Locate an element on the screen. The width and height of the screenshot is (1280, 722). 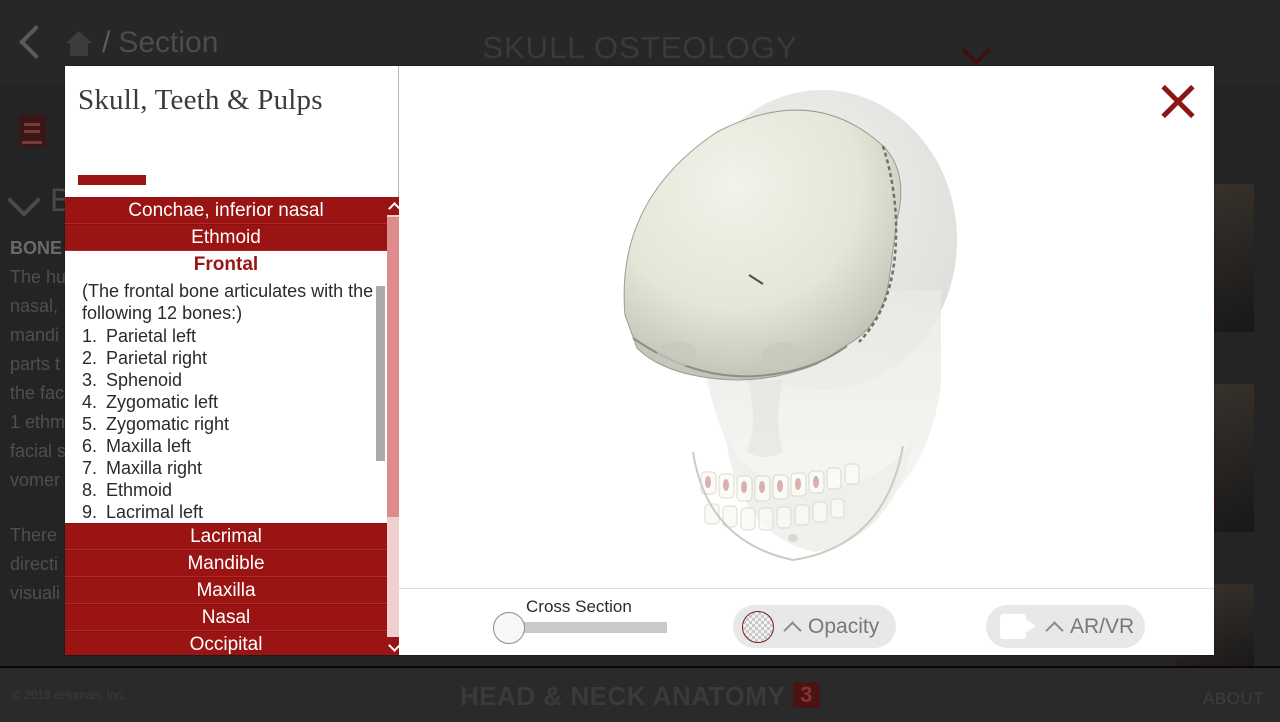
list-label: Maxilla right is located at coordinates (154, 468).